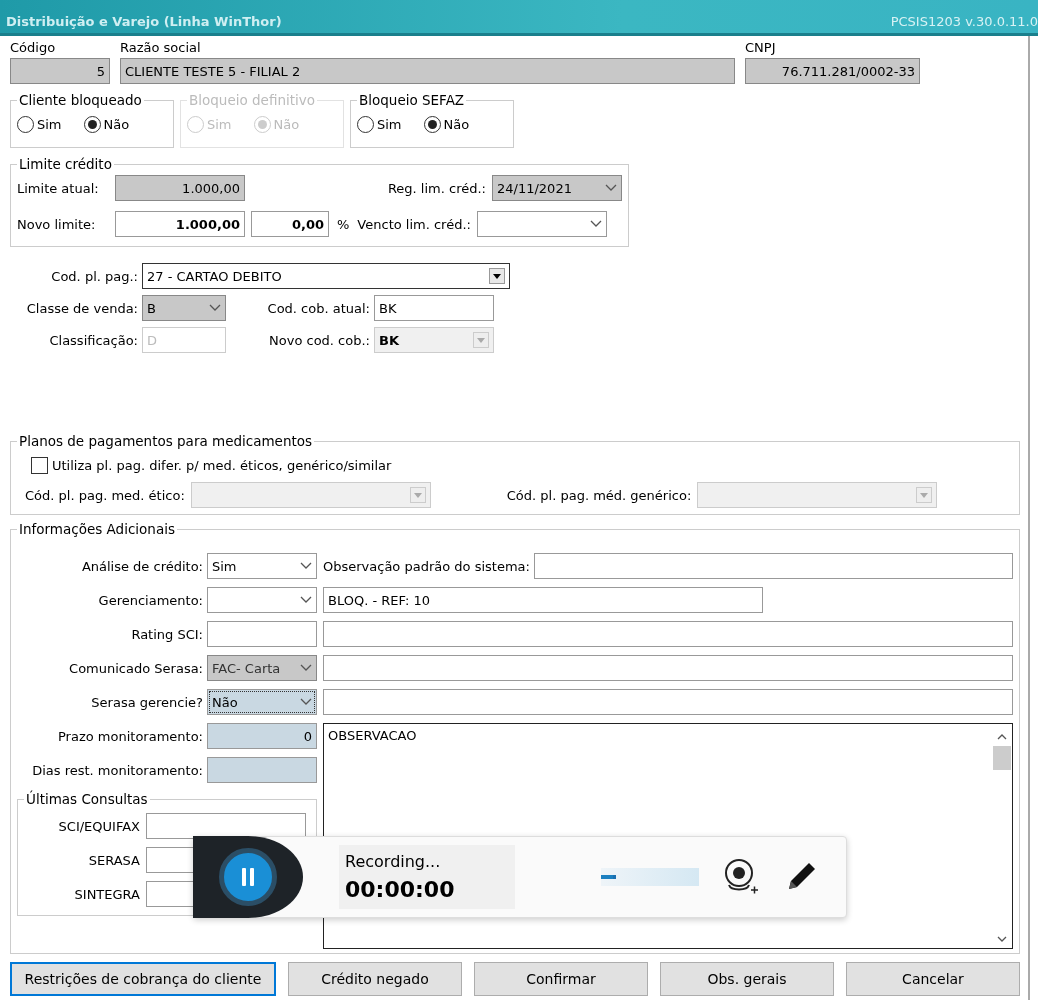 The image size is (1038, 1000). What do you see at coordinates (65, 164) in the screenshot?
I see `group-title: Limite crédito` at bounding box center [65, 164].